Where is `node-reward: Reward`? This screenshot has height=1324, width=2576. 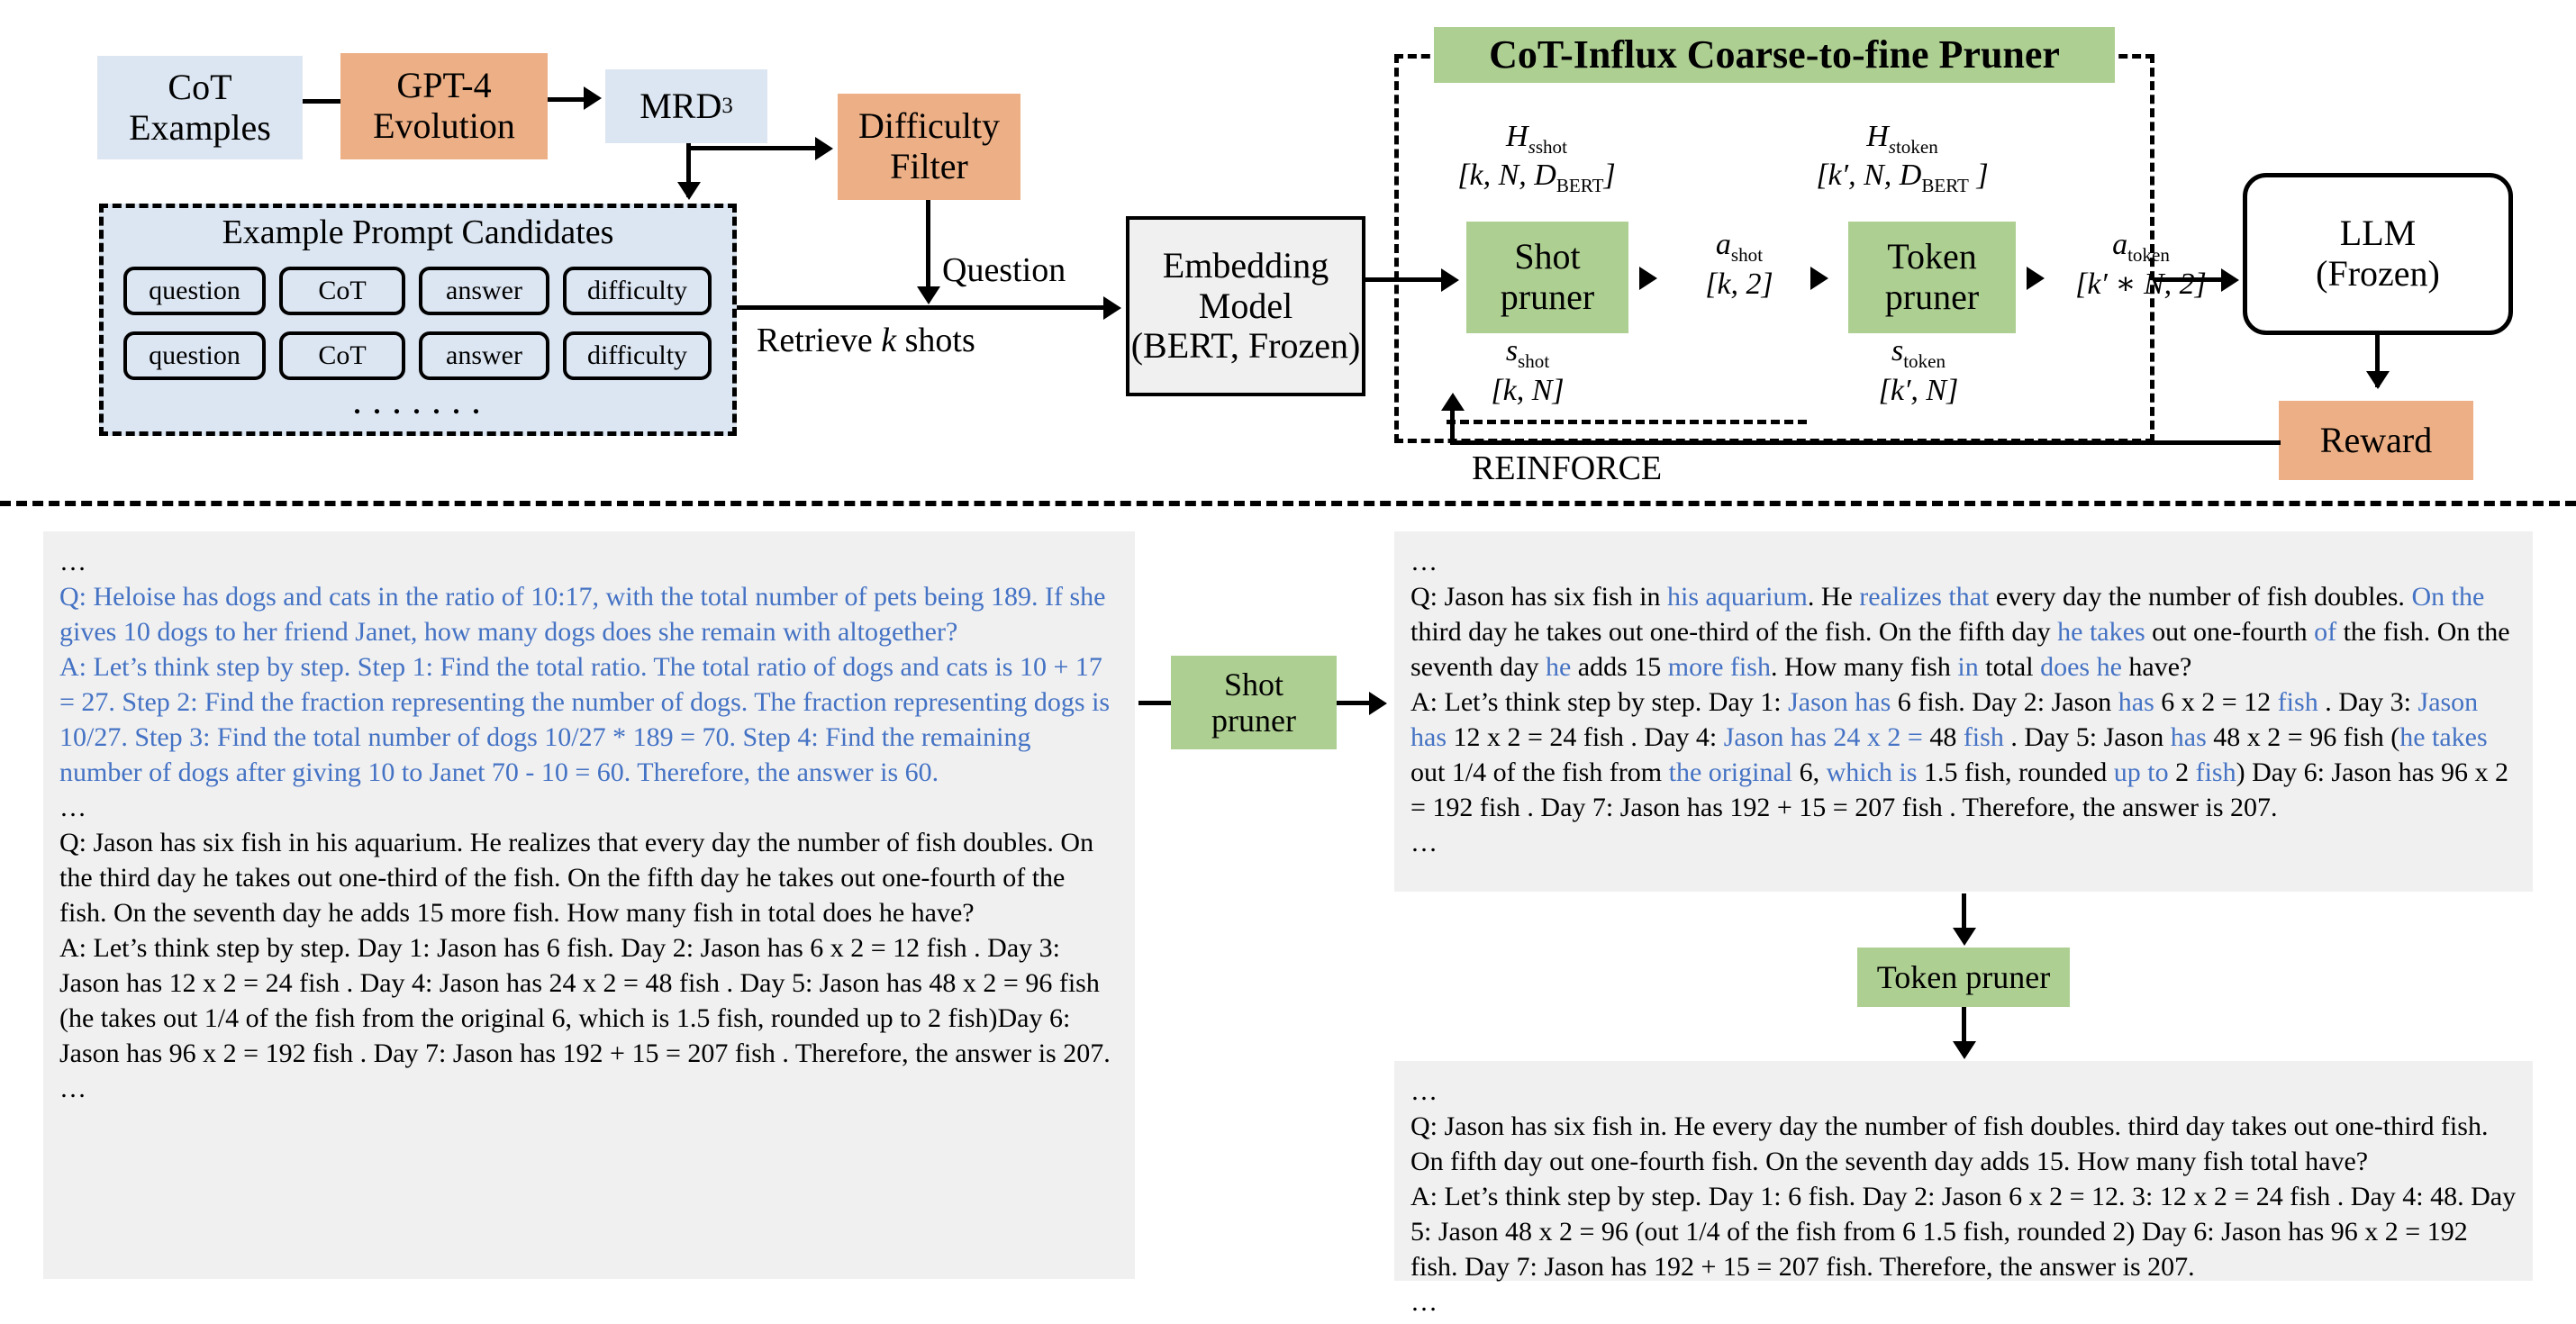
node-reward: Reward is located at coordinates (2376, 440).